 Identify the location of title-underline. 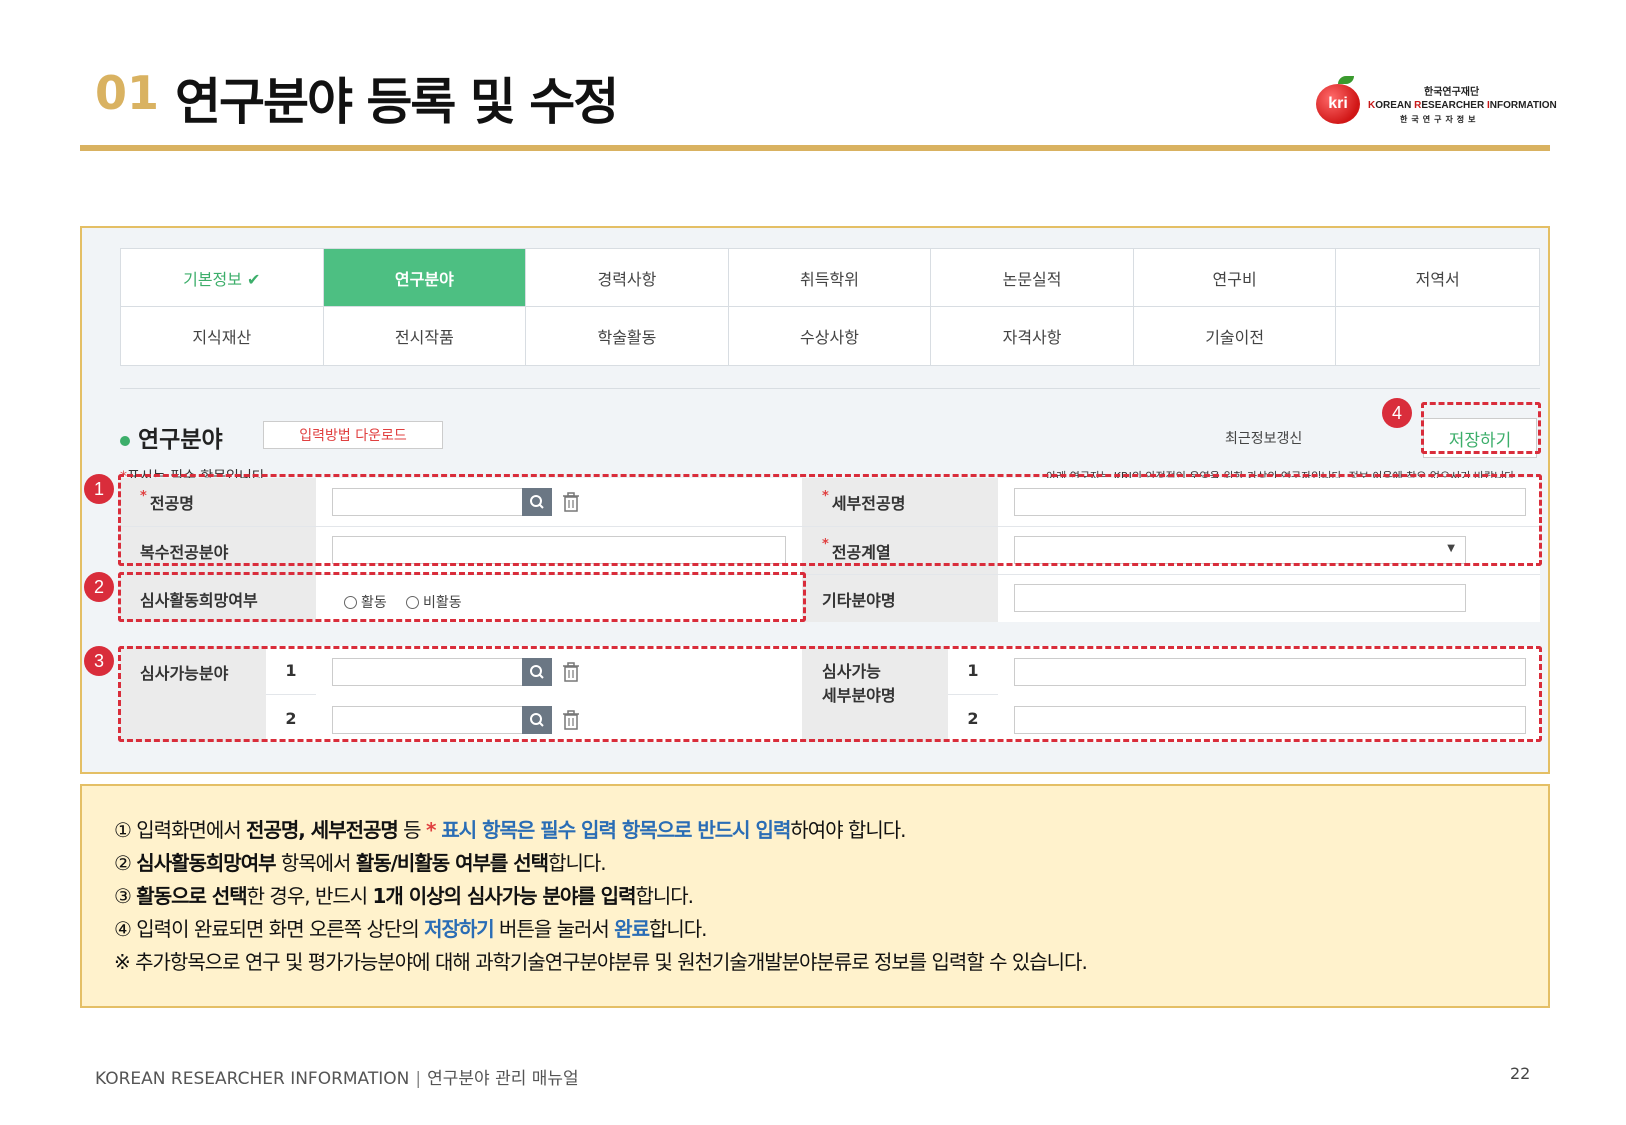
(815, 148).